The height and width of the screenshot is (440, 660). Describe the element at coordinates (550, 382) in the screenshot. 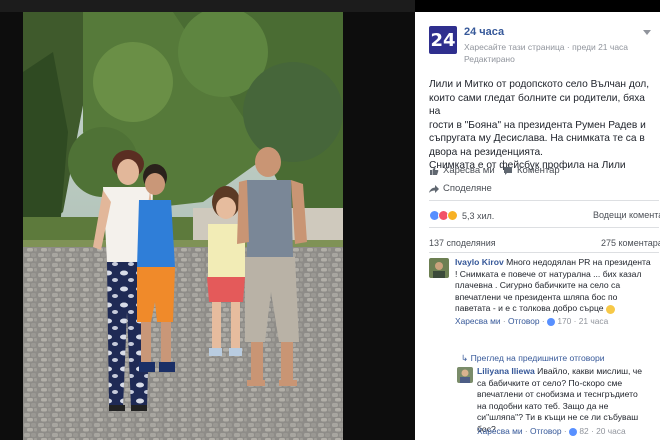

I see `comment-line: са бабичките от село? По-скоро сме` at that location.